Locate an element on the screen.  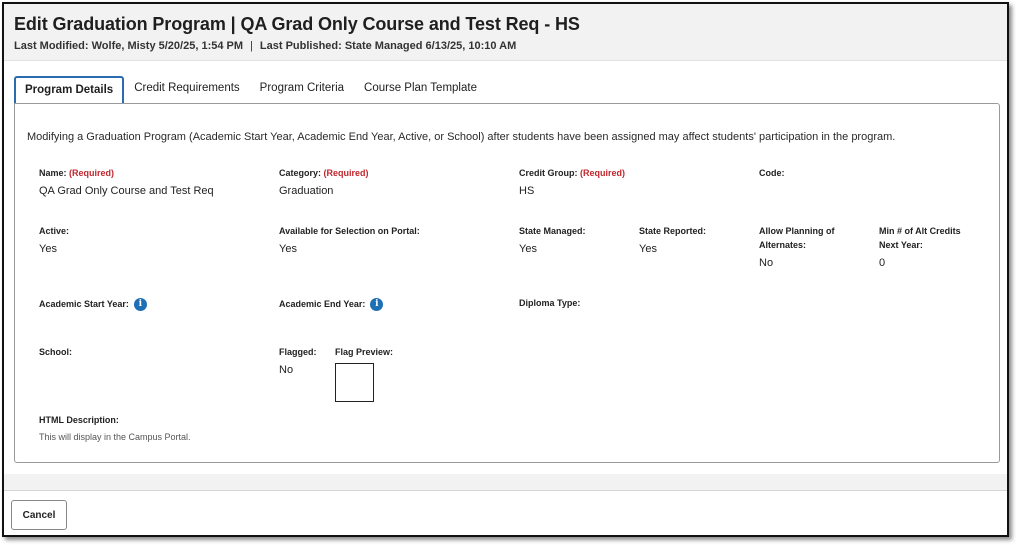
label-text: Category: is located at coordinates (300, 173).